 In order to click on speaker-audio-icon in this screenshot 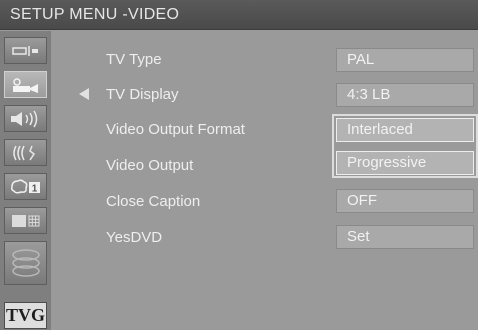, I will do `click(23, 118)`.